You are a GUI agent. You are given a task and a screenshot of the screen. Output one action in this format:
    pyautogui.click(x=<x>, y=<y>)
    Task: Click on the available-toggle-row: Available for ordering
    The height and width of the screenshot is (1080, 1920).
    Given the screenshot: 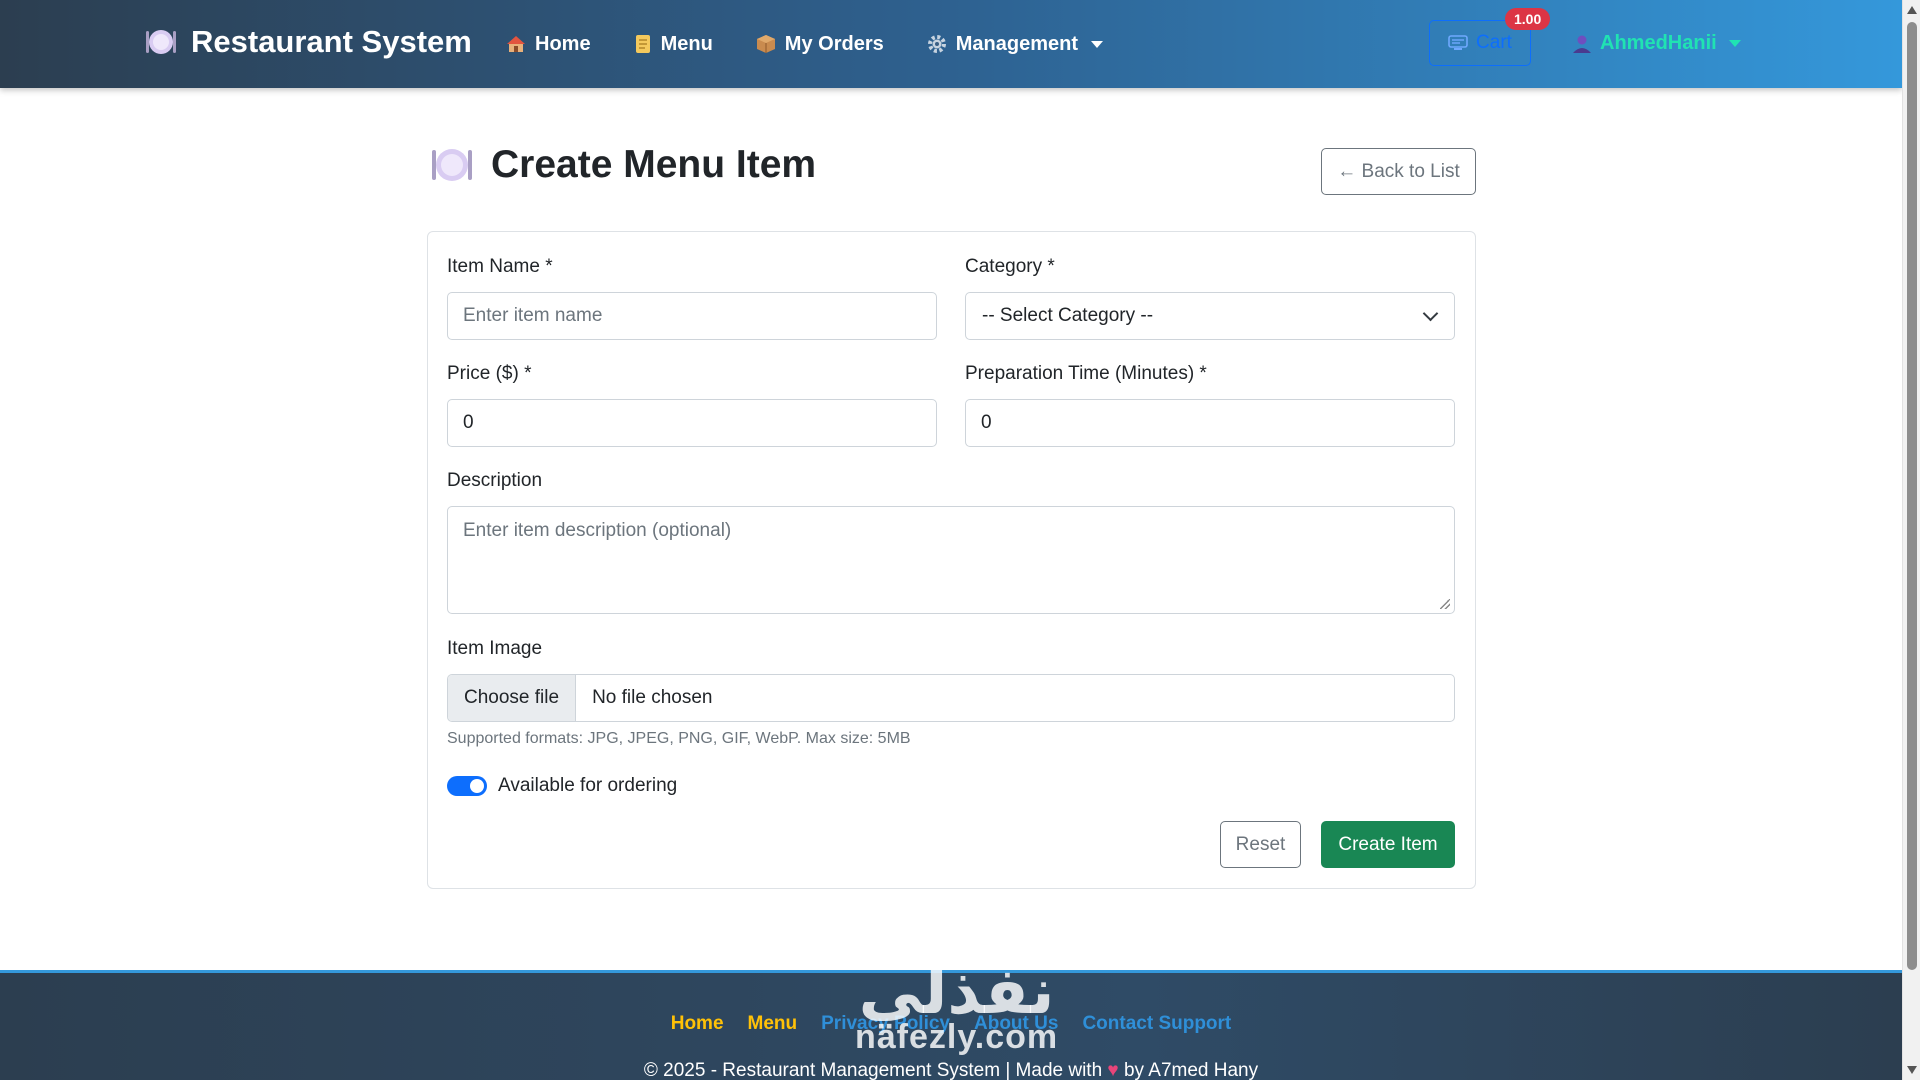 What is the action you would take?
    pyautogui.click(x=562, y=786)
    